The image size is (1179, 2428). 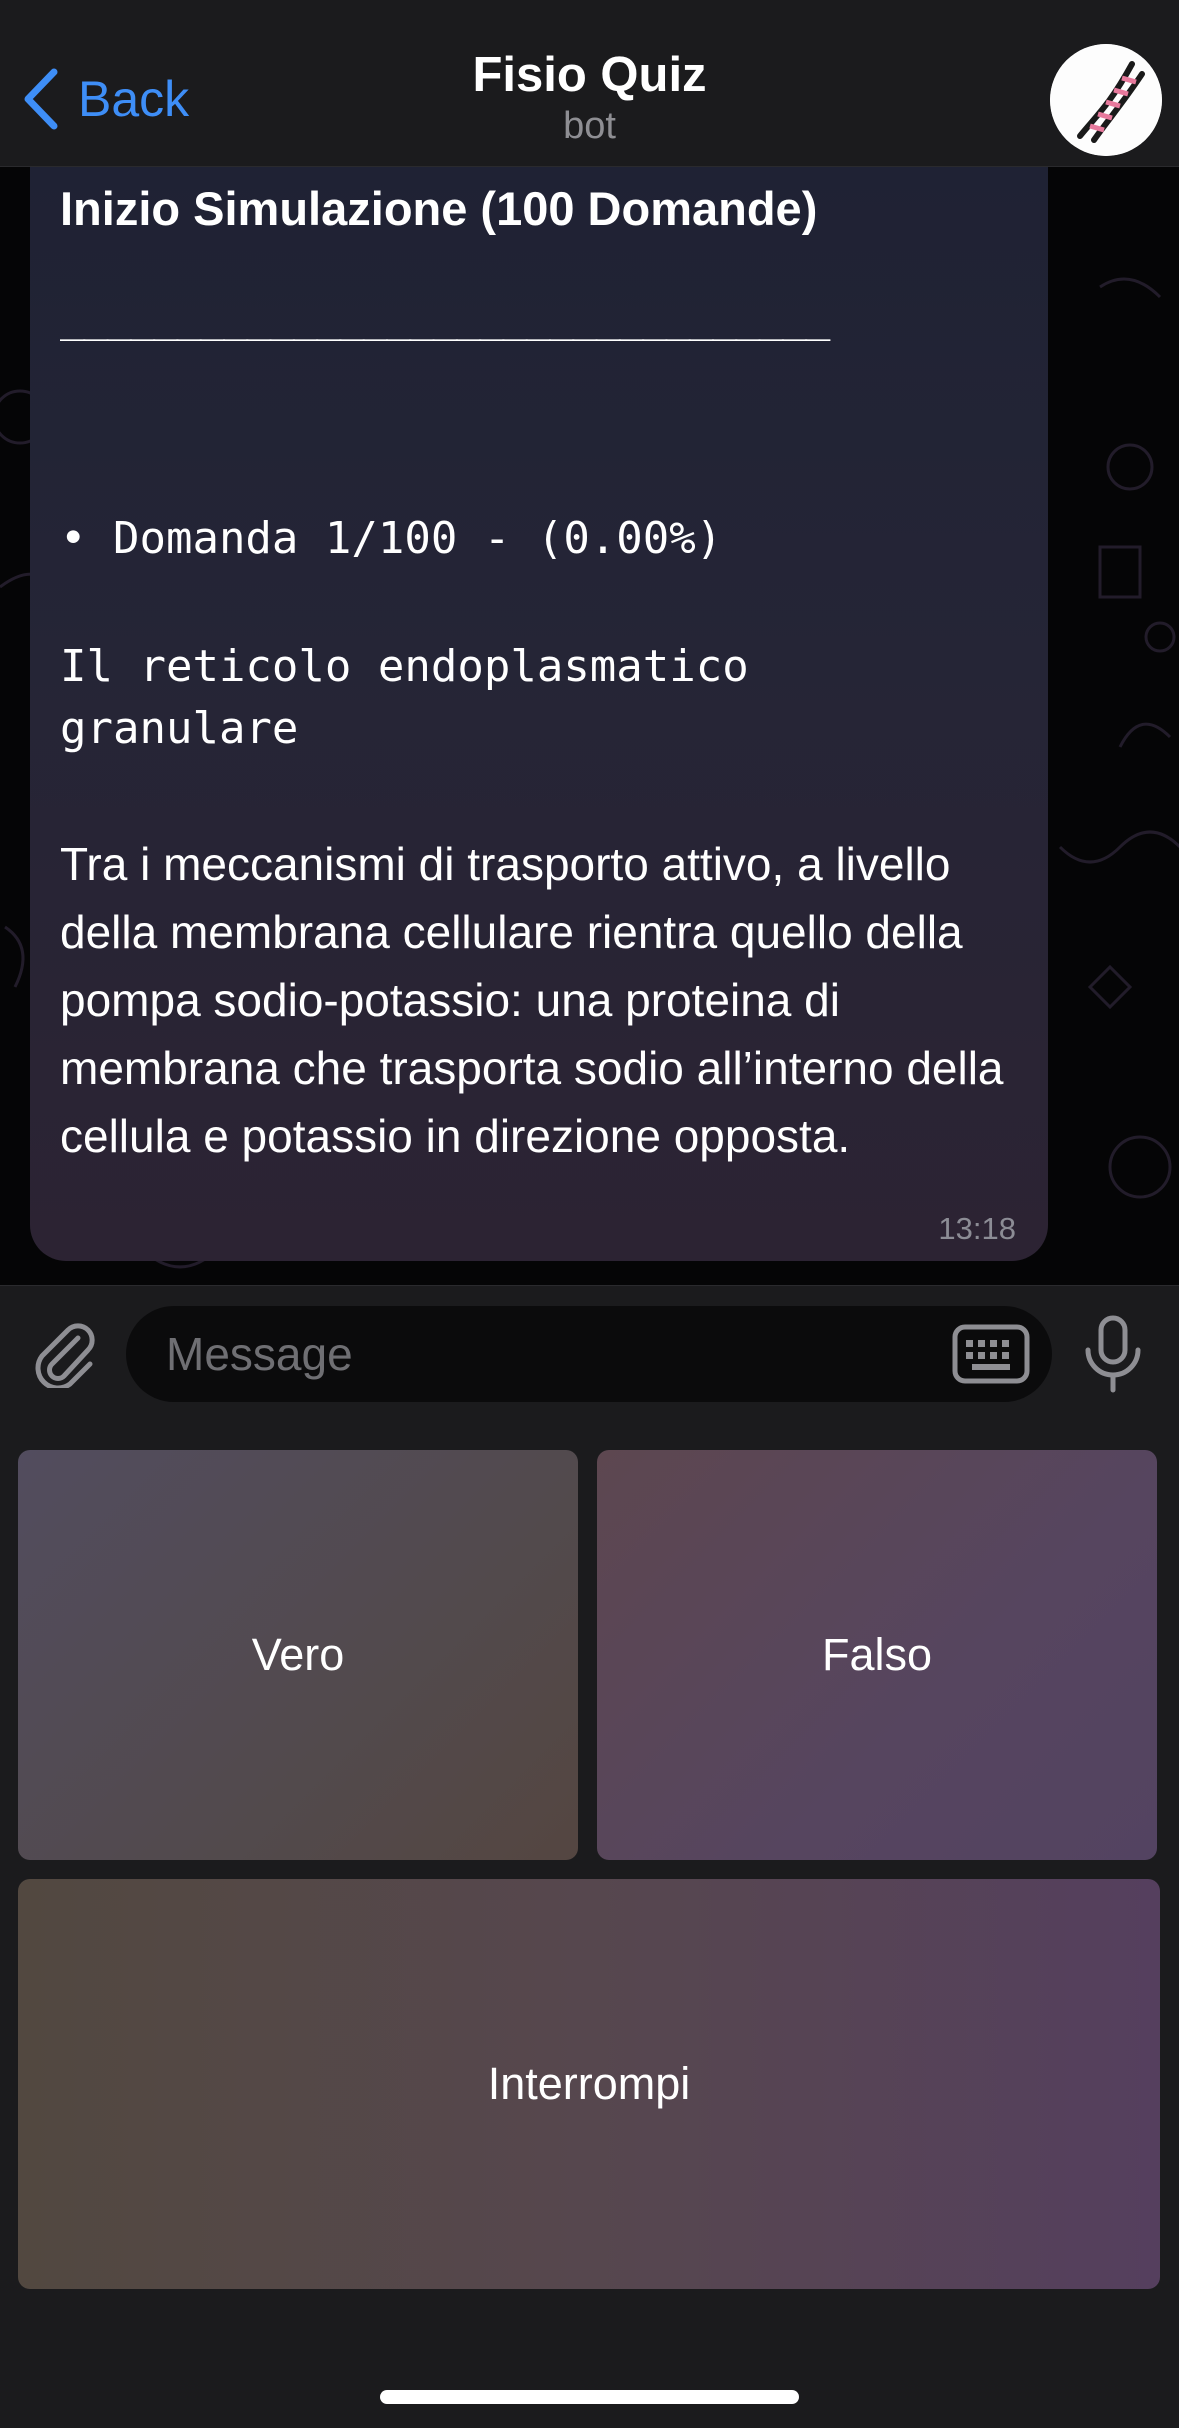 I want to click on paperclip-icon, so click(x=64, y=1352).